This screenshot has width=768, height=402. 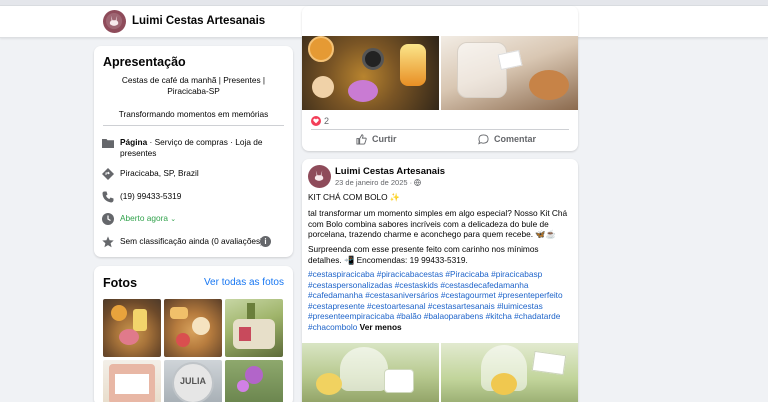 What do you see at coordinates (108, 242) in the screenshot?
I see `star-icon` at bounding box center [108, 242].